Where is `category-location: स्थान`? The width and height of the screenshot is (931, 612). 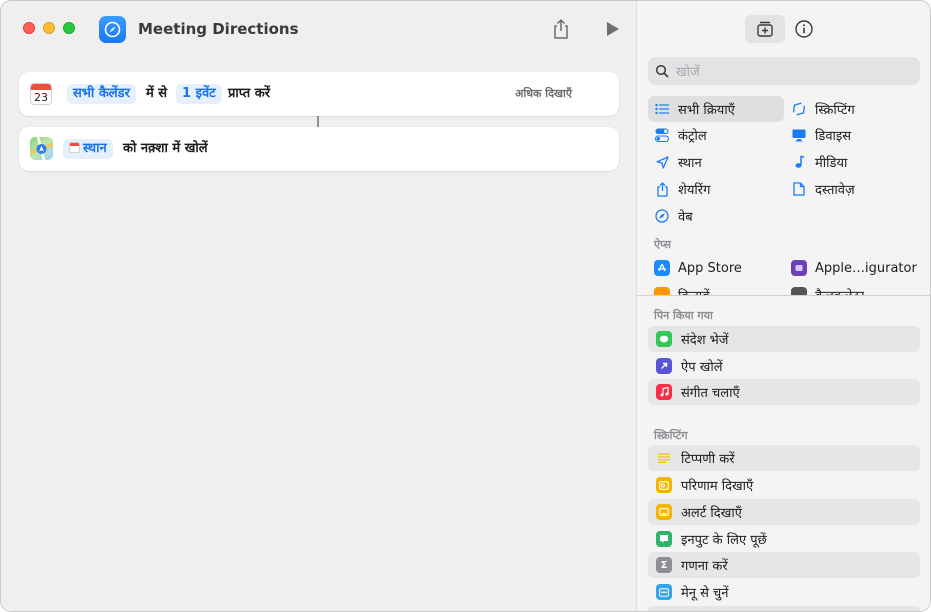
category-location: स्थान is located at coordinates (678, 162).